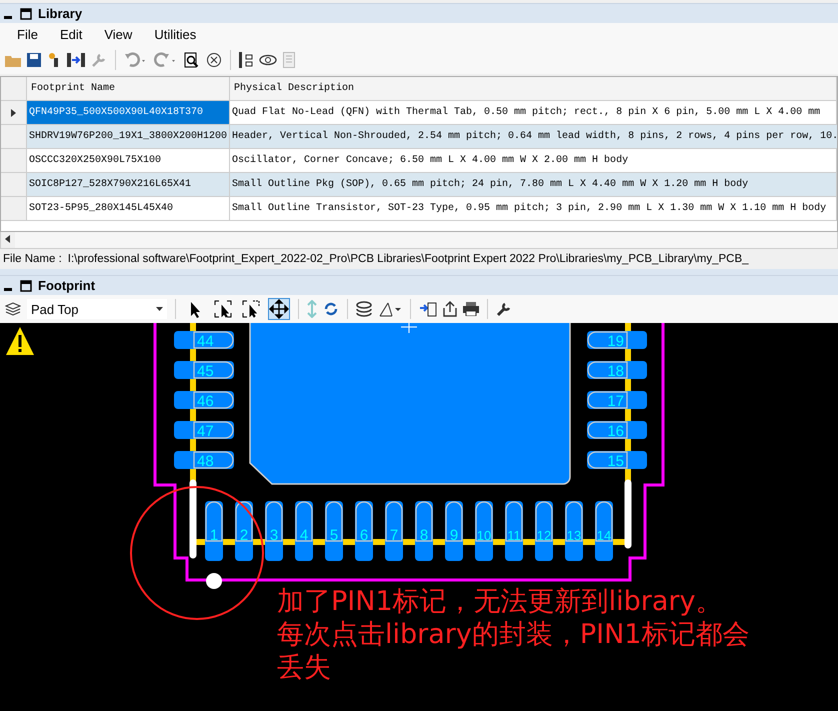 This screenshot has height=711, width=838. What do you see at coordinates (484, 535) in the screenshot?
I see `pin-number: 10` at bounding box center [484, 535].